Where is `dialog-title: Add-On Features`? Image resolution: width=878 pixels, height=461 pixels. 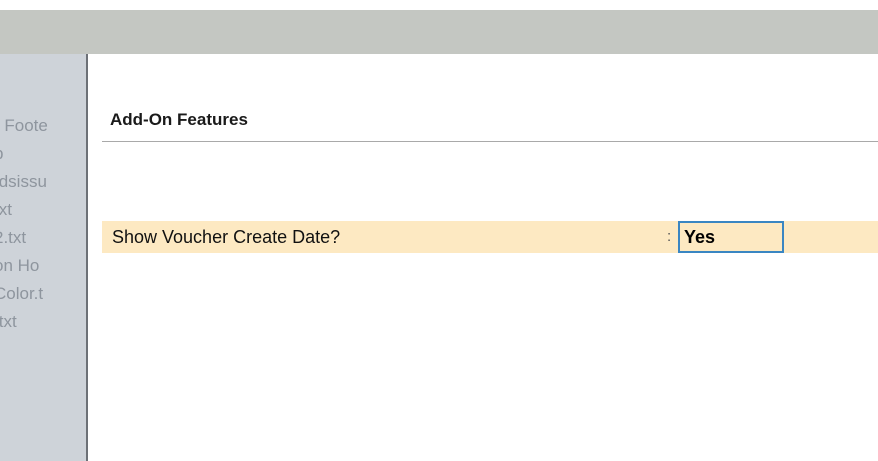 dialog-title: Add-On Features is located at coordinates (179, 119).